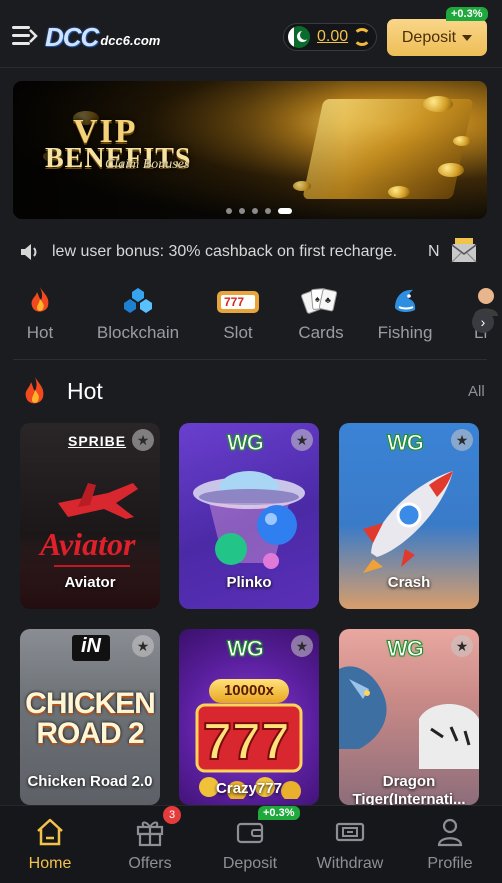  I want to click on banner-pagination, so click(262, 211).